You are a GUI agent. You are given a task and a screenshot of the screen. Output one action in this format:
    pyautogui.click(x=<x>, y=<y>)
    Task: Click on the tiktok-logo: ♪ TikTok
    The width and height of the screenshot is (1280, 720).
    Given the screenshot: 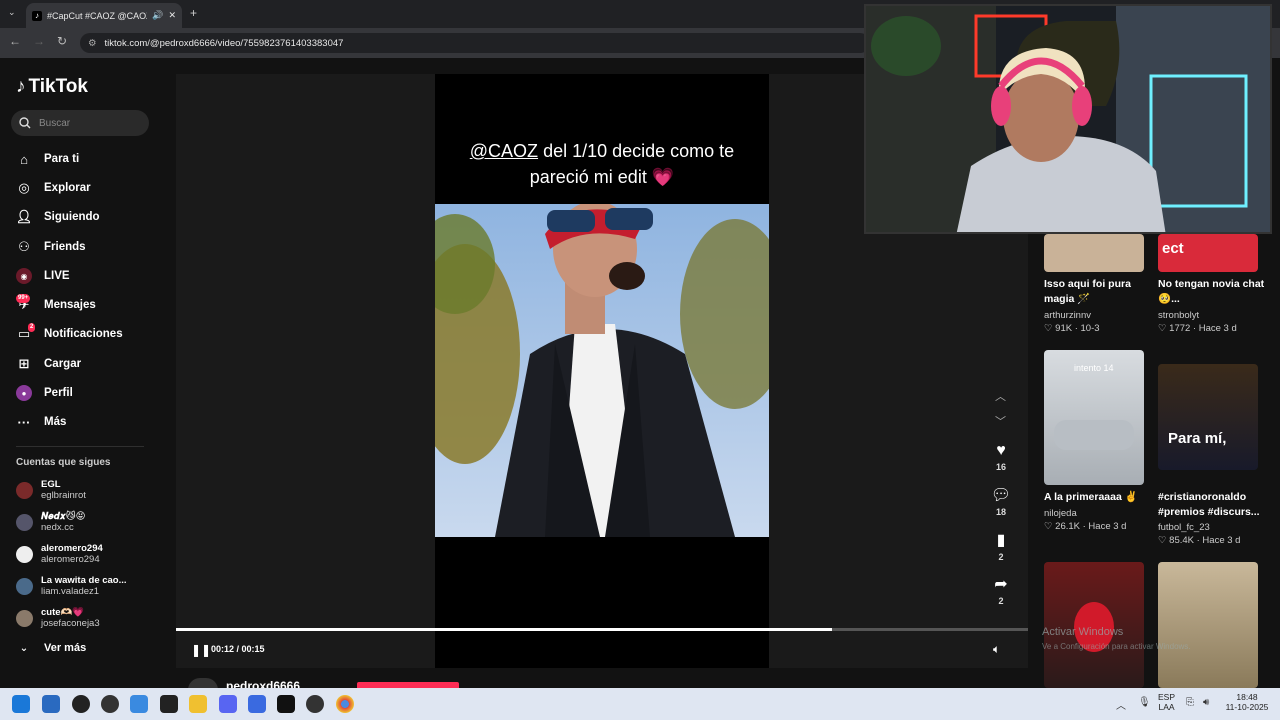 What is the action you would take?
    pyautogui.click(x=52, y=87)
    